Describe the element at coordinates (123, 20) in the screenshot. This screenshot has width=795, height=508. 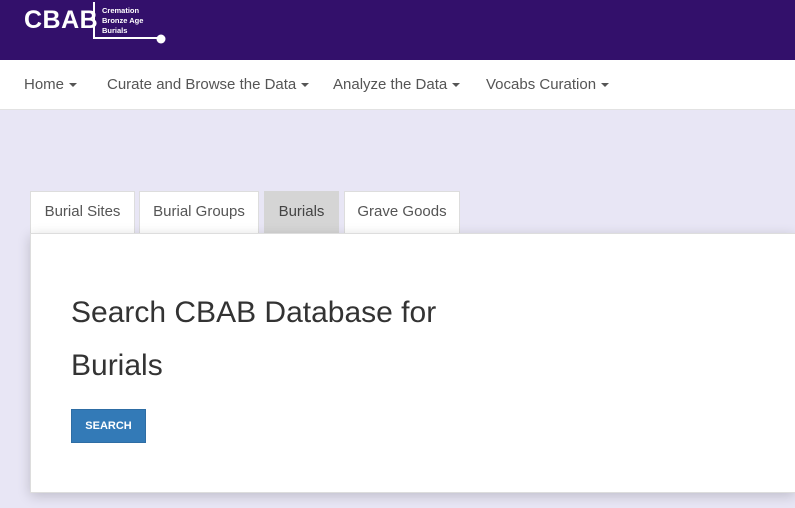
I see `logo-sub-line-2: Bronze Age` at that location.